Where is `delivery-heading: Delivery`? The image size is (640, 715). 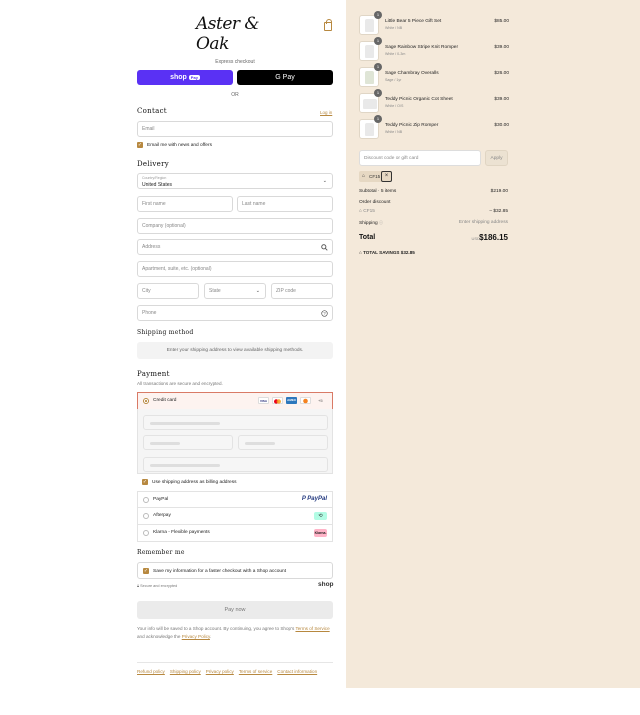
delivery-heading: Delivery is located at coordinates (153, 164).